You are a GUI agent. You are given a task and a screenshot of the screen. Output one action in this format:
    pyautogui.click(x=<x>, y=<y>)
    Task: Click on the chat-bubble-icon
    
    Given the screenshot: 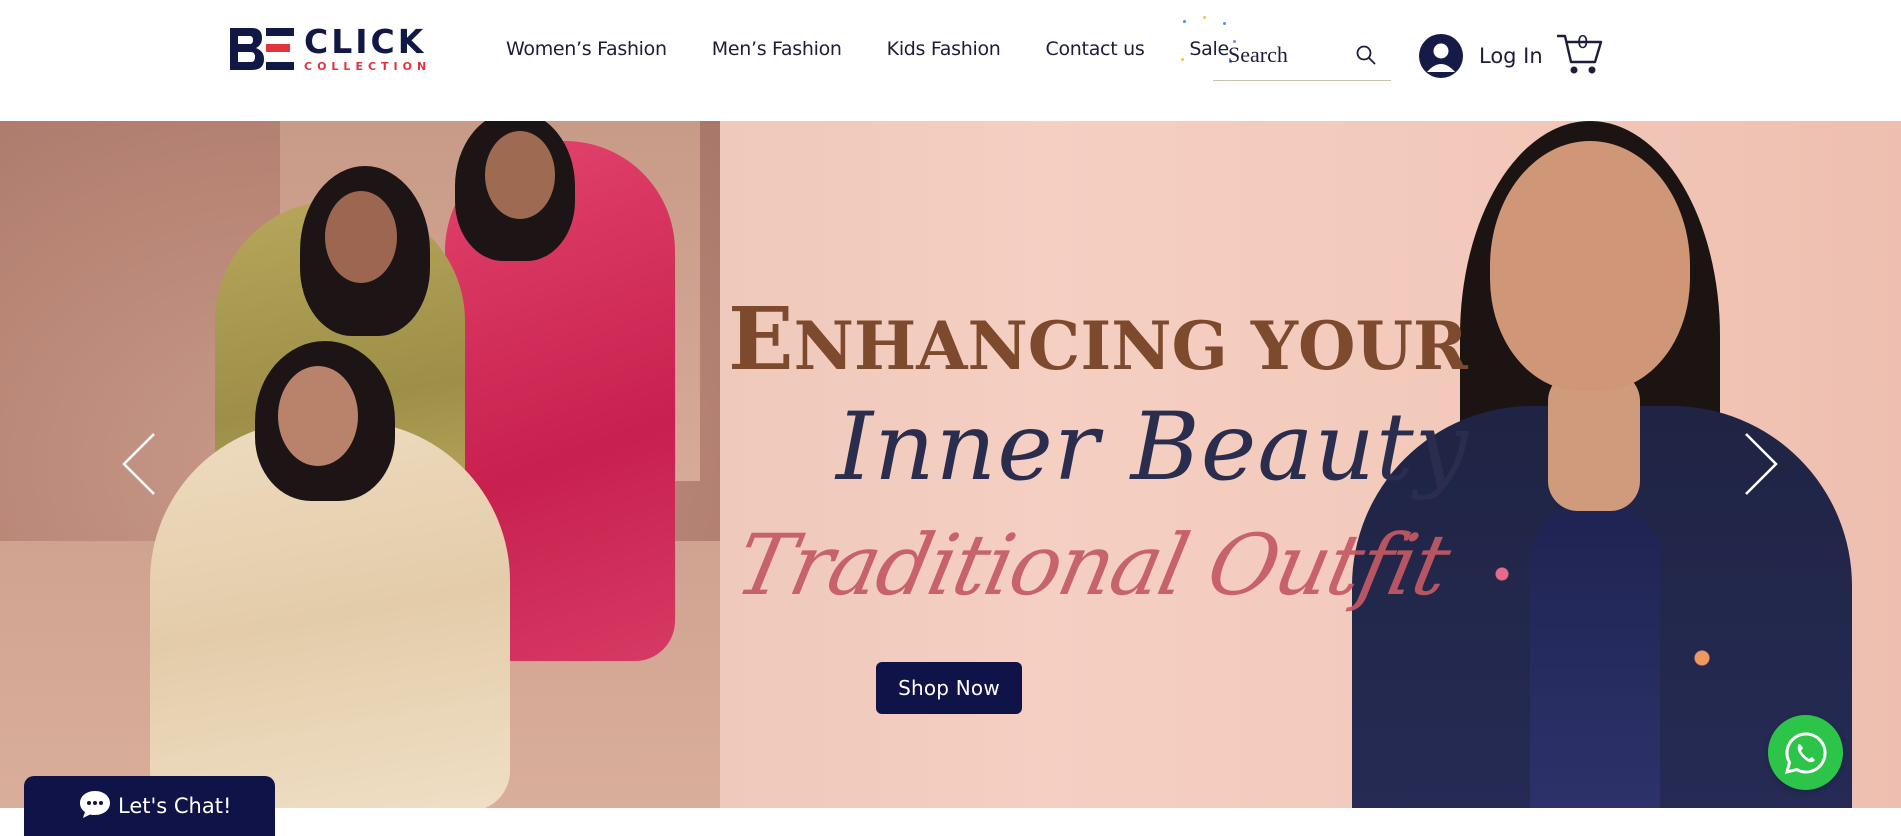 What is the action you would take?
    pyautogui.click(x=95, y=804)
    